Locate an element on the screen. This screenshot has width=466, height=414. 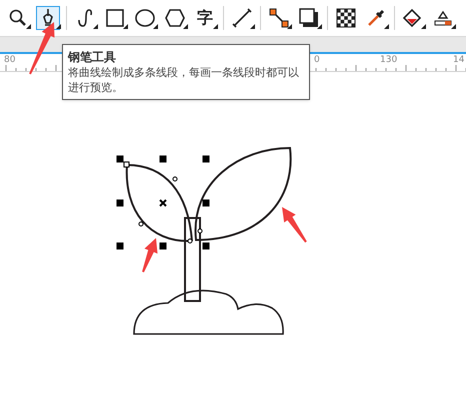
outline-pen-icon is located at coordinates (443, 18).